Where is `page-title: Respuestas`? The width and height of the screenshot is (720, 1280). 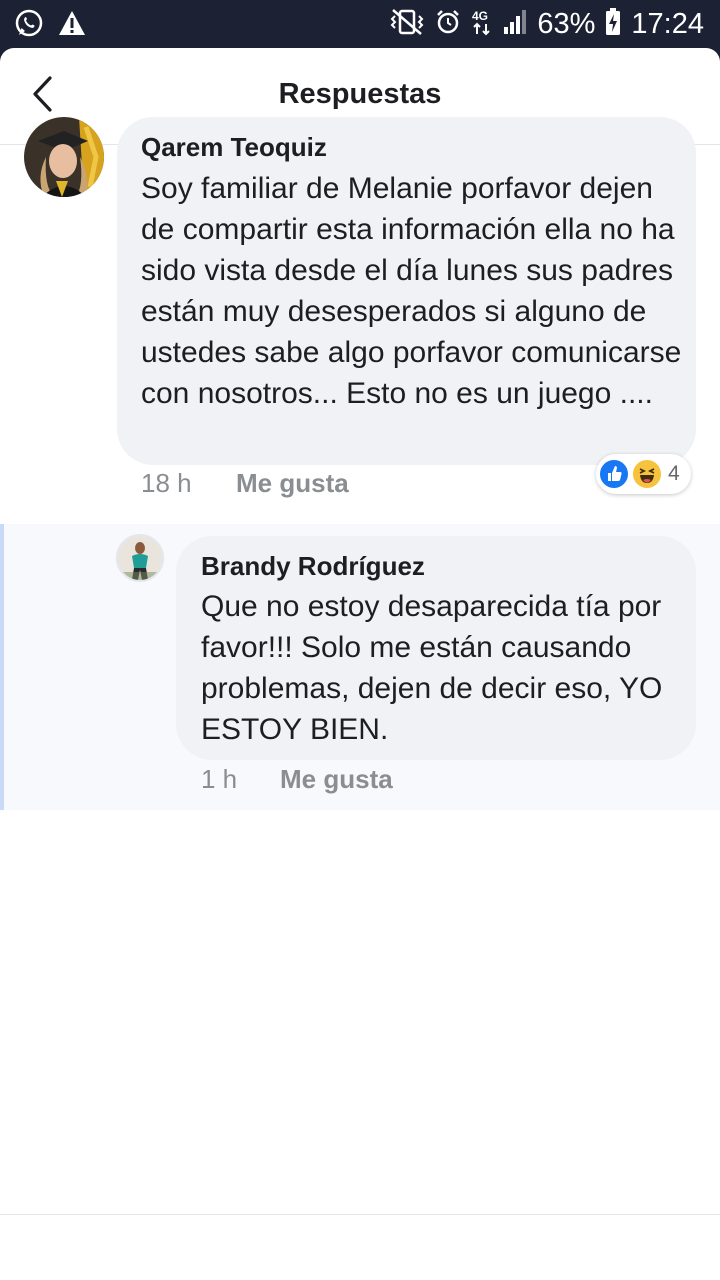 page-title: Respuestas is located at coordinates (360, 94).